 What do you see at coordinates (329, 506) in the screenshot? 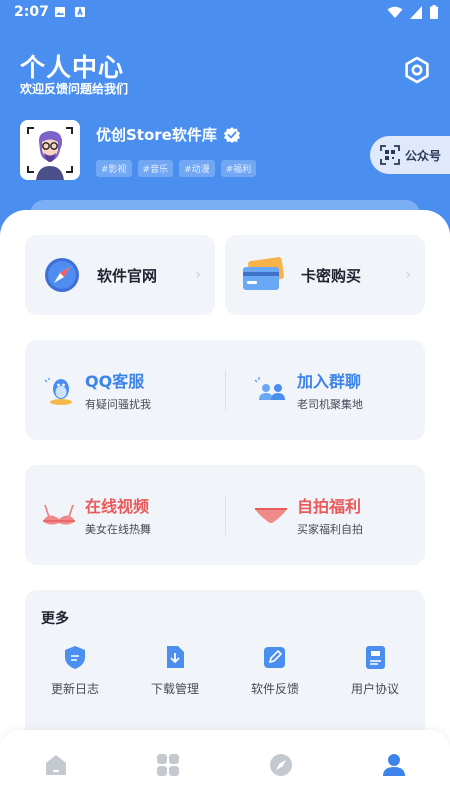
I see `selfie-benefits-title: 自拍福利` at bounding box center [329, 506].